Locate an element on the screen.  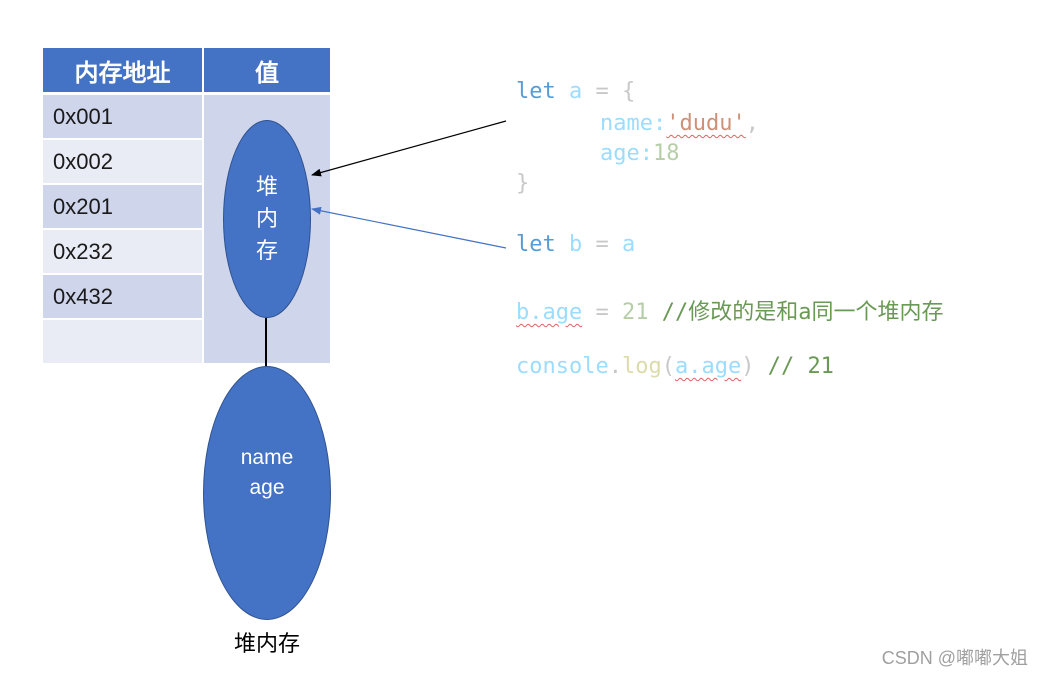
code-lhs: b.age is located at coordinates (549, 312).